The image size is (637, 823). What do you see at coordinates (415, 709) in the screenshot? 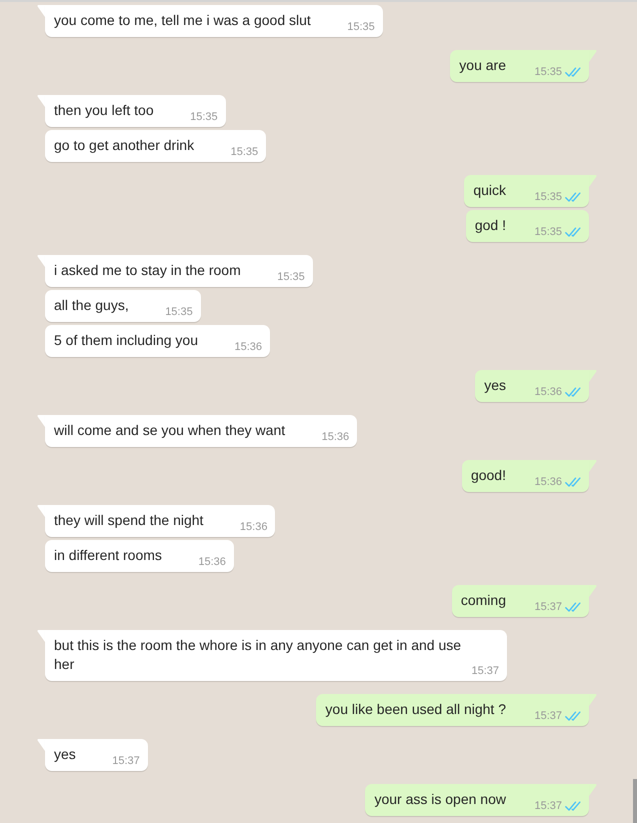
I see `message-text: you like been used all night ?` at bounding box center [415, 709].